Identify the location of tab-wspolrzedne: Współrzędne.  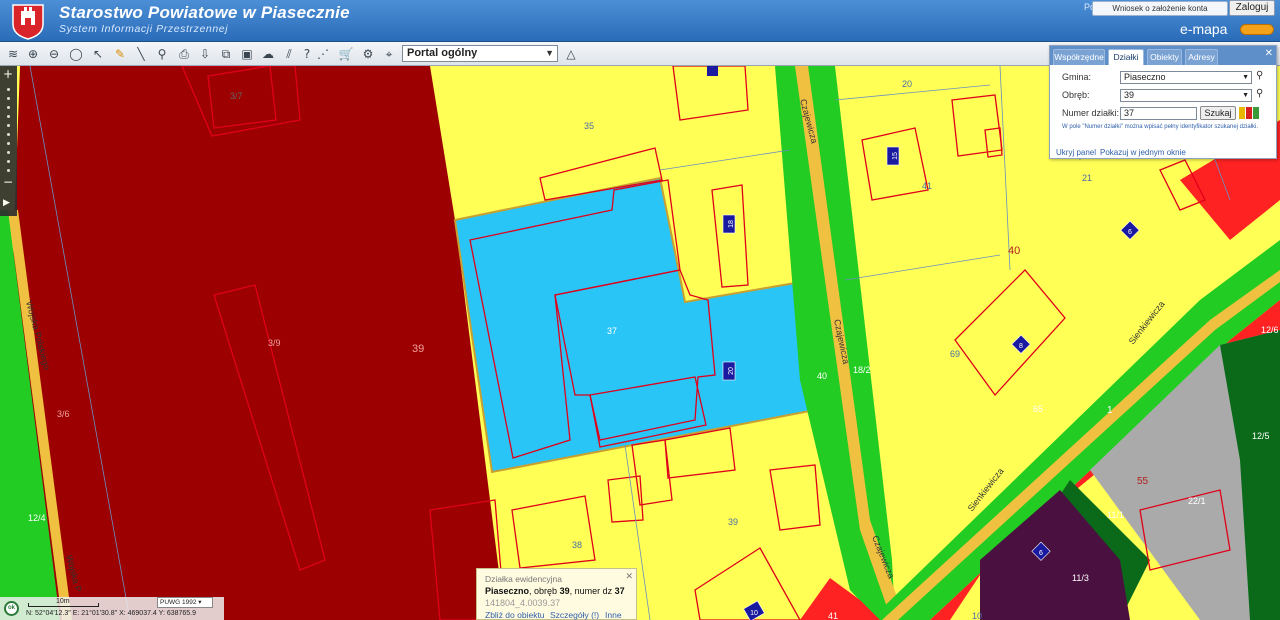
(1079, 57).